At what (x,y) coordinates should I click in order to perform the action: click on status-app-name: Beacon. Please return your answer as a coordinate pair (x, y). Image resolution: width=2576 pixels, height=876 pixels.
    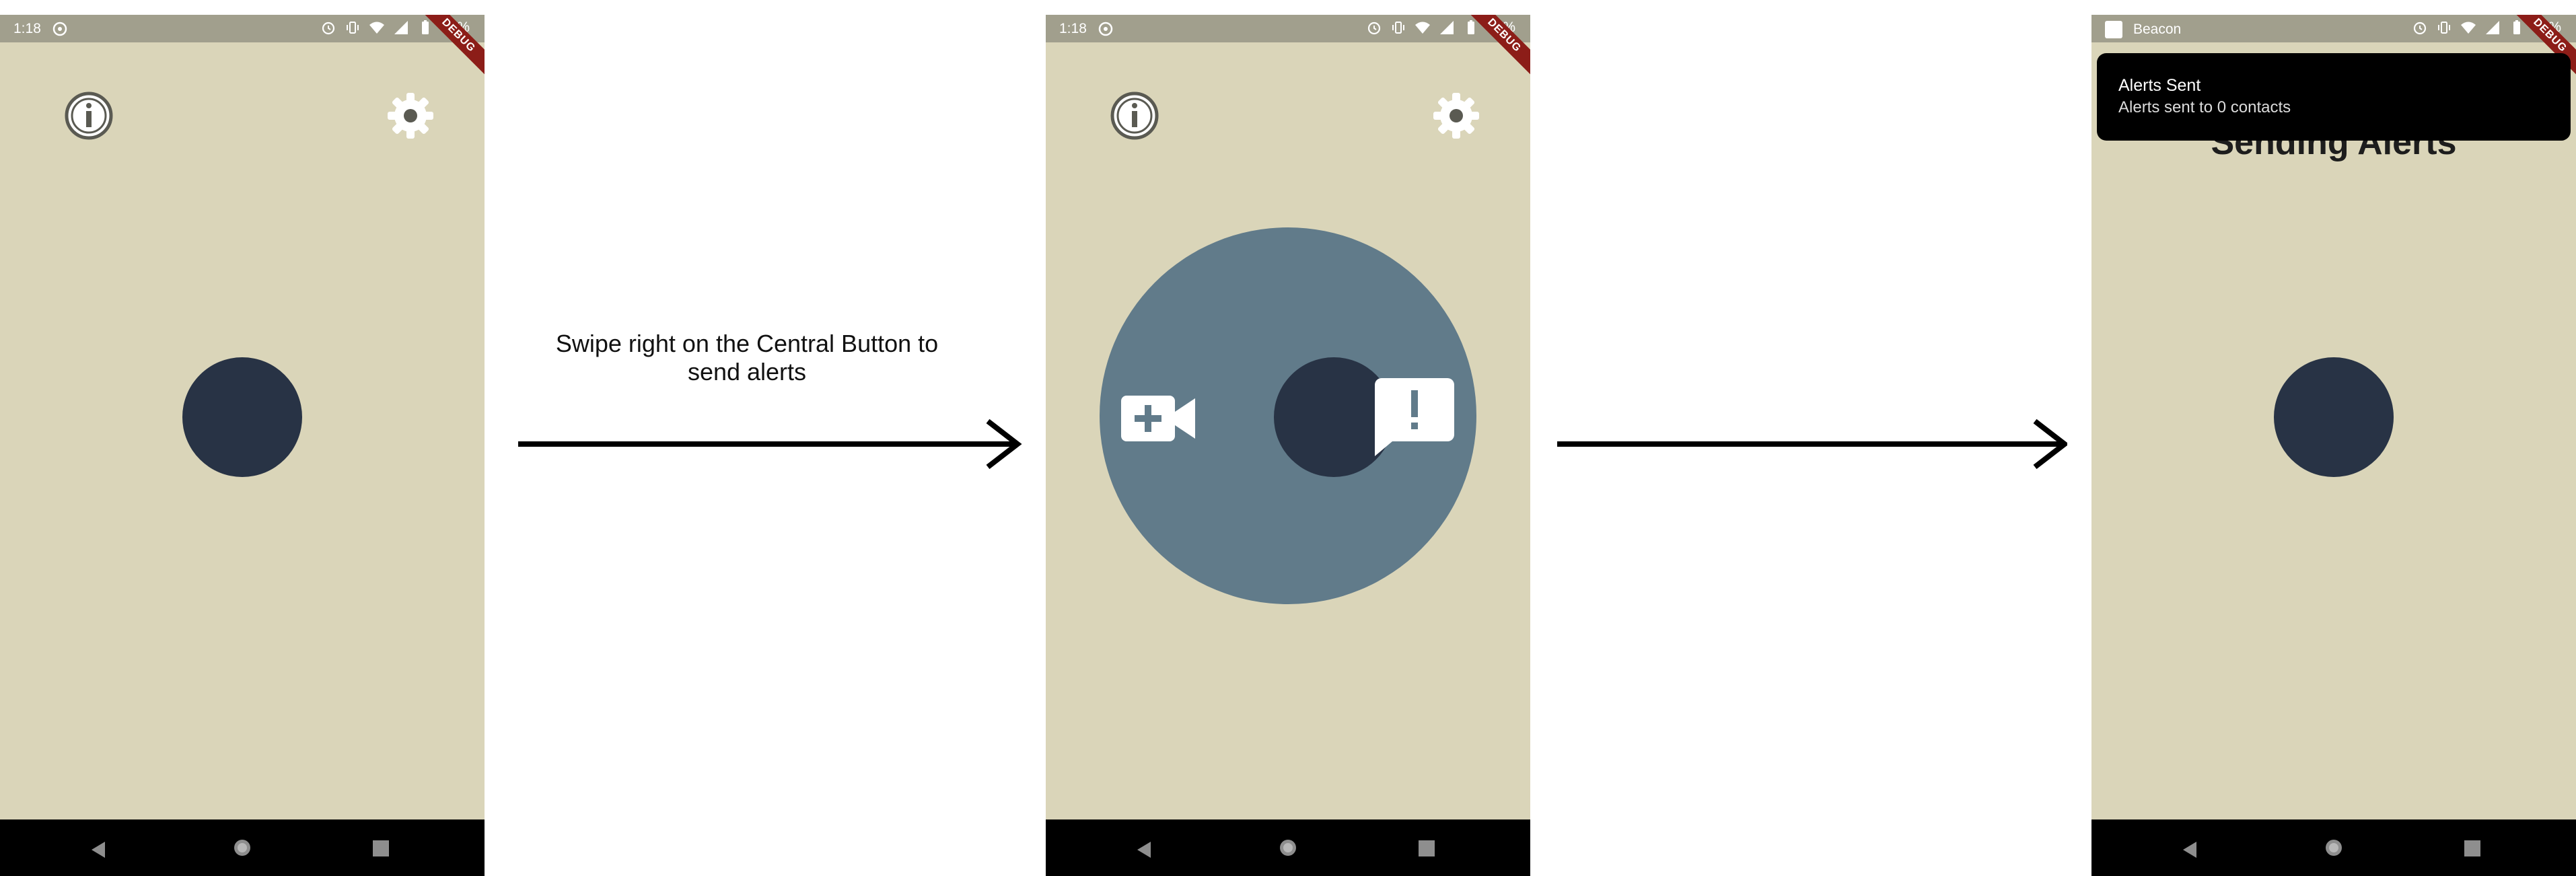
    Looking at the image, I should click on (2157, 29).